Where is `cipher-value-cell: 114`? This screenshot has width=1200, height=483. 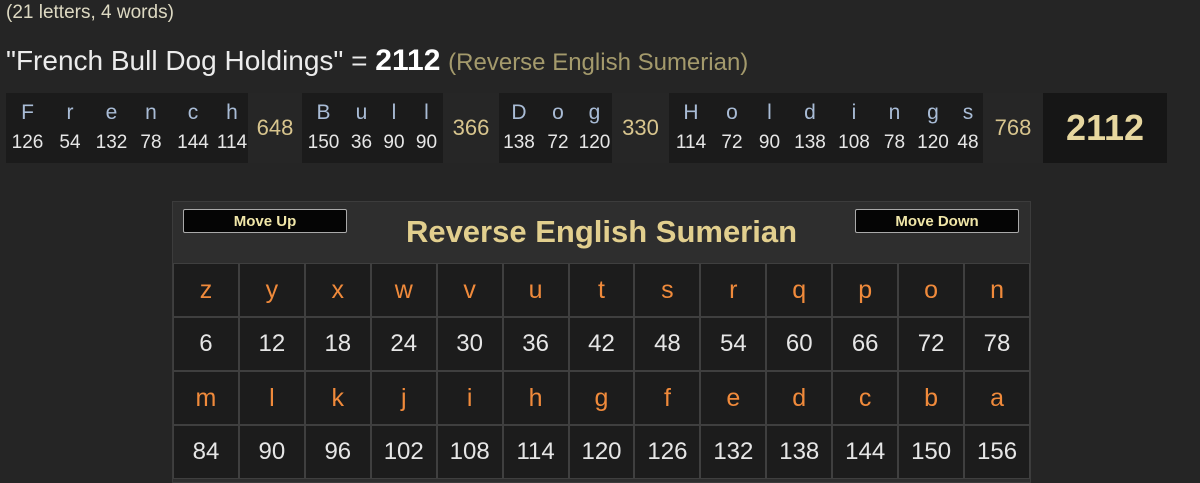
cipher-value-cell: 114 is located at coordinates (535, 452).